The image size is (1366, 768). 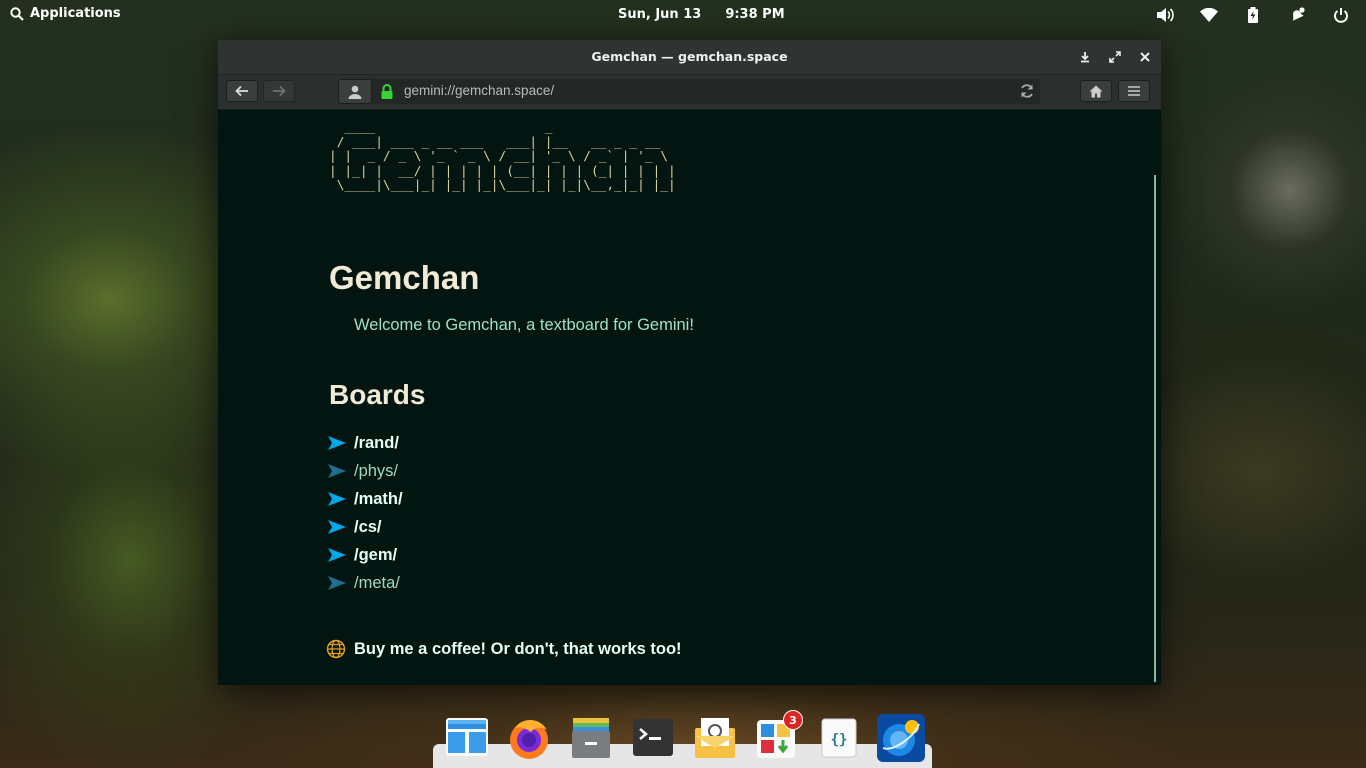 What do you see at coordinates (529, 738) in the screenshot?
I see `firefox-icon` at bounding box center [529, 738].